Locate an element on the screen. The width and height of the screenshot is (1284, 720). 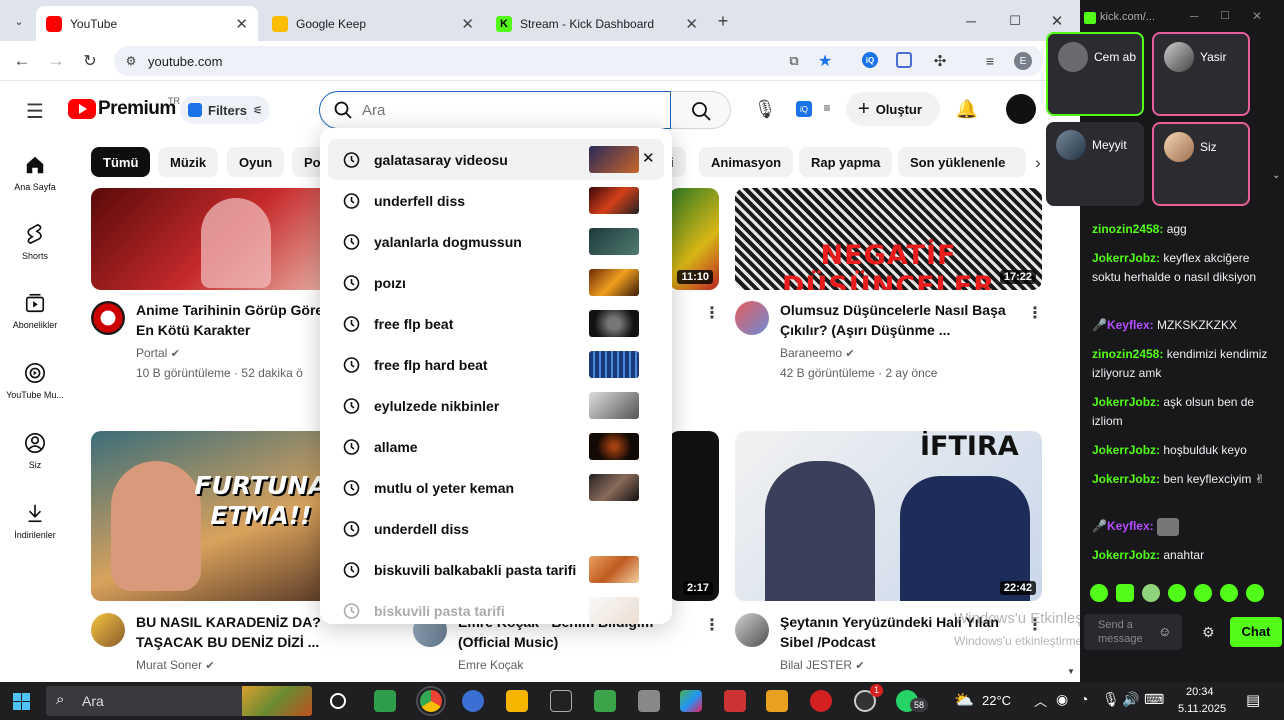
tab-kick-dashboard: K Stream - Kick Dashboard ✕ is located at coordinates (597, 23).